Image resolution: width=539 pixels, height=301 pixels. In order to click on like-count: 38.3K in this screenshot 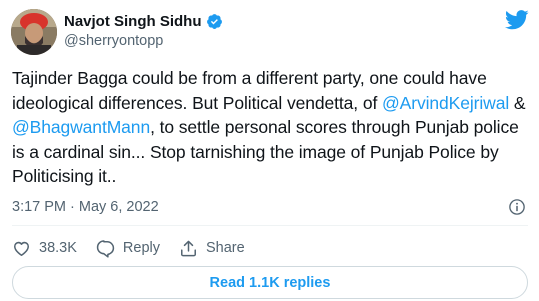, I will do `click(58, 248)`.